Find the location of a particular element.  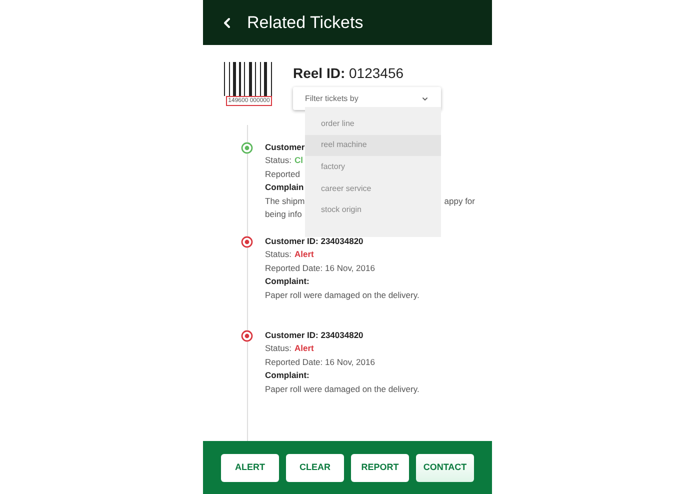

complaint-text: being info is located at coordinates (283, 215).